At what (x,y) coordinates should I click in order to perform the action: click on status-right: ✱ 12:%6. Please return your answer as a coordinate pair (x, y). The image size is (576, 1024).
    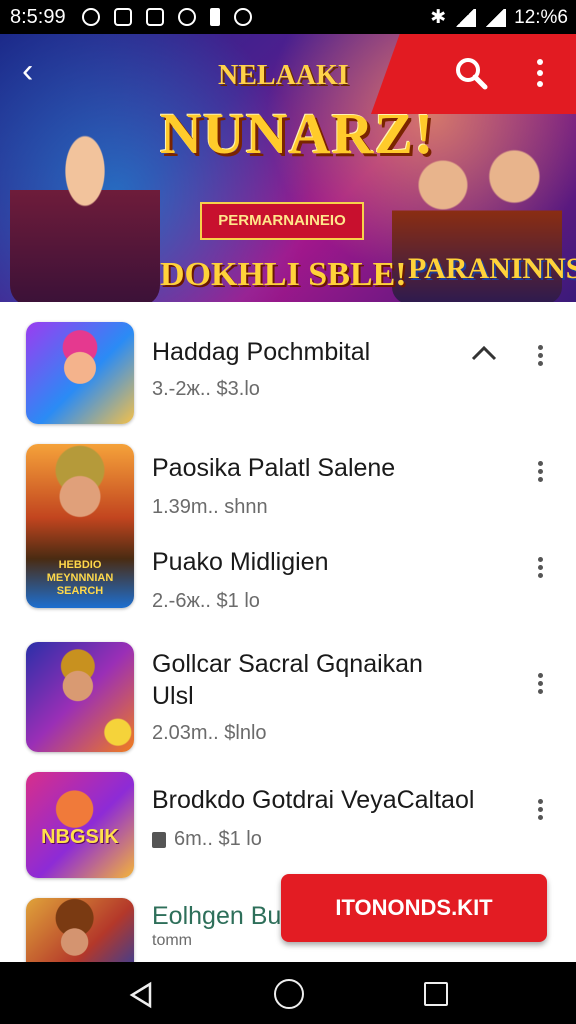
    Looking at the image, I should click on (499, 17).